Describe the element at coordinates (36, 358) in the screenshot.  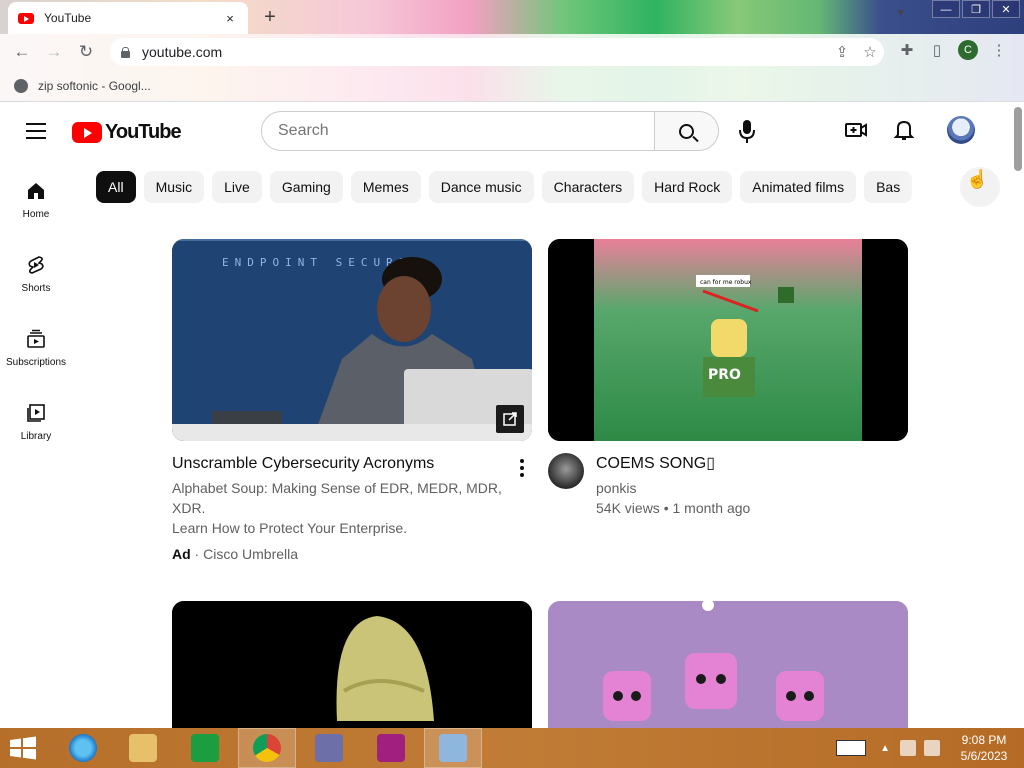
I see `sidebar-item-subscriptions: Subscriptions` at that location.